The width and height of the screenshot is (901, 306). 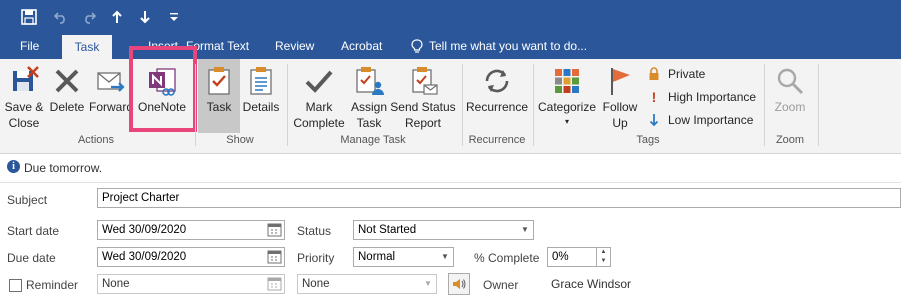 What do you see at coordinates (501, 285) in the screenshot?
I see `owner-label: Owner` at bounding box center [501, 285].